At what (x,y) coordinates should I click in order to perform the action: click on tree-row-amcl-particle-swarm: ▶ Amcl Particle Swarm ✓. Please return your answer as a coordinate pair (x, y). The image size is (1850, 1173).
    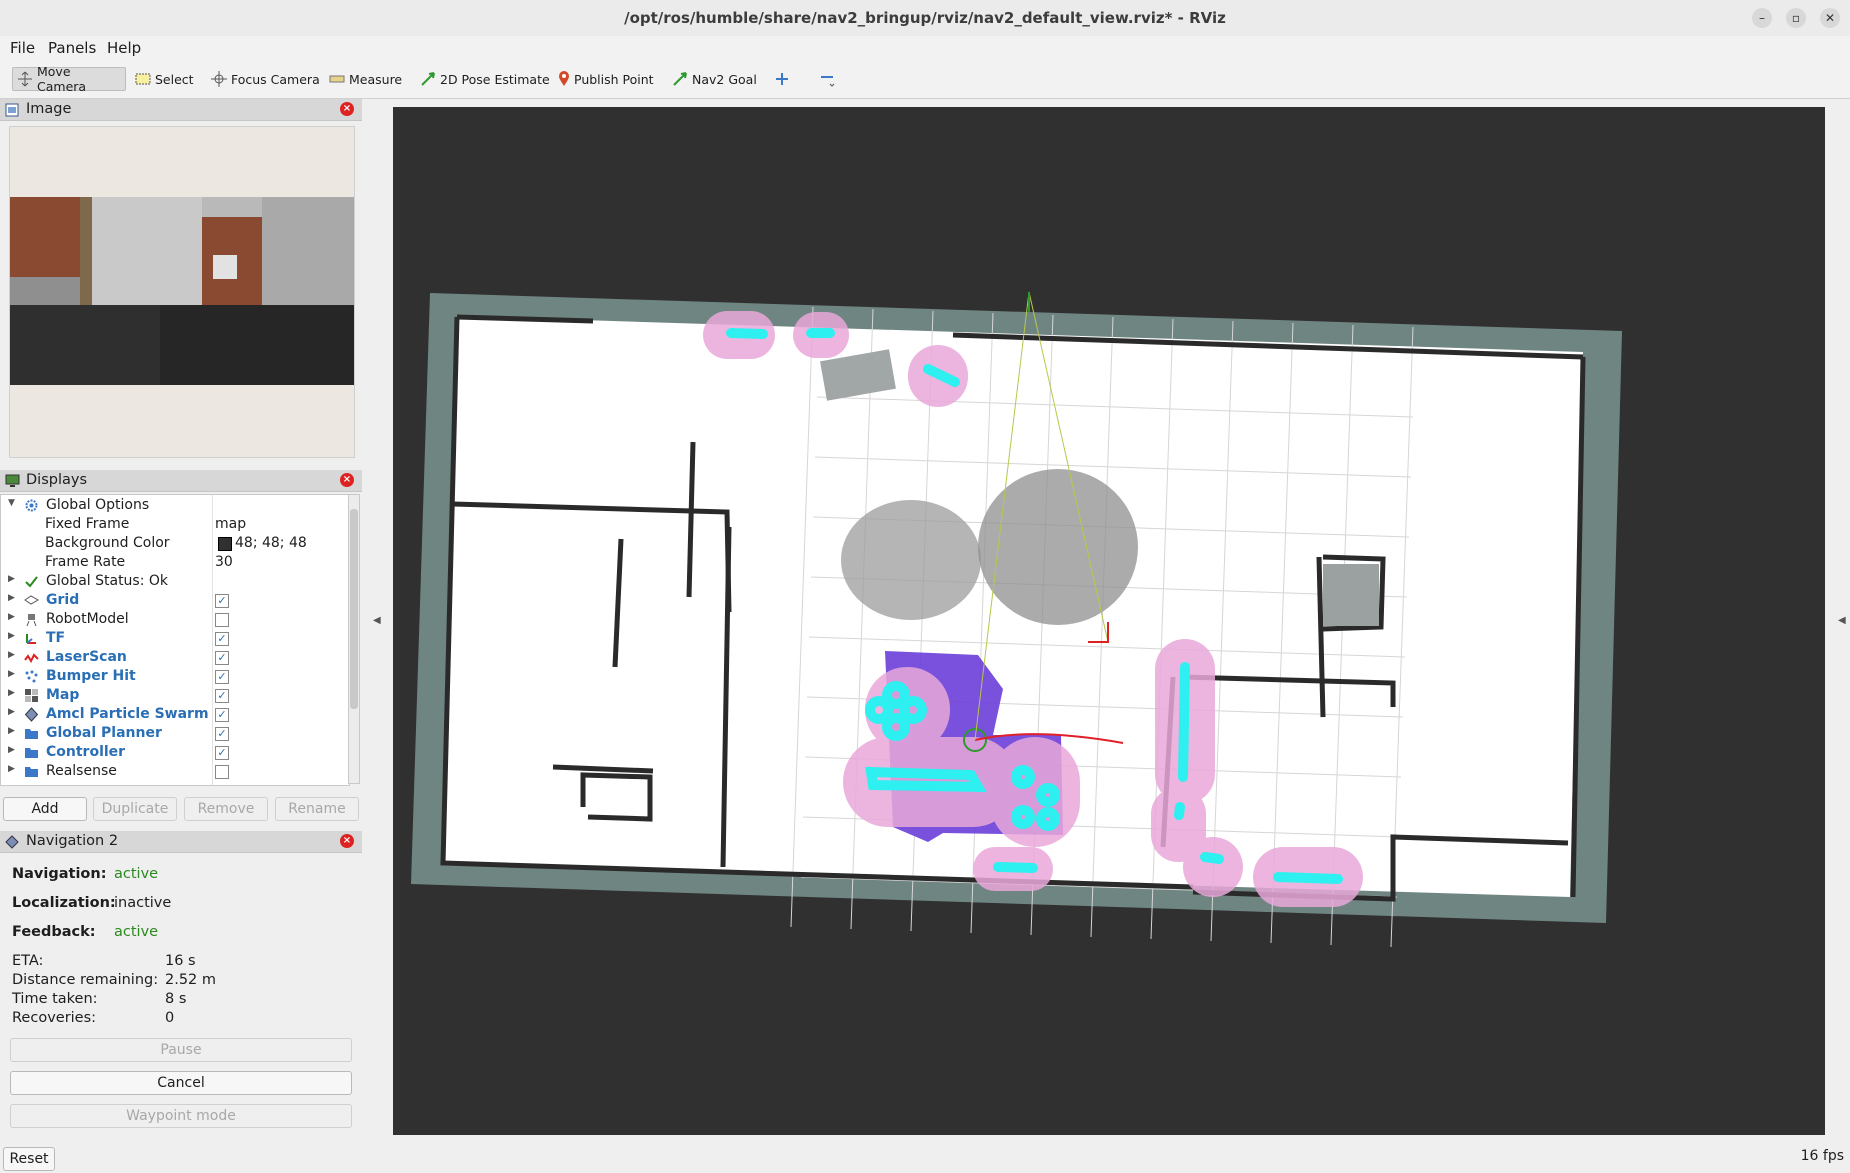
    Looking at the image, I should click on (175, 714).